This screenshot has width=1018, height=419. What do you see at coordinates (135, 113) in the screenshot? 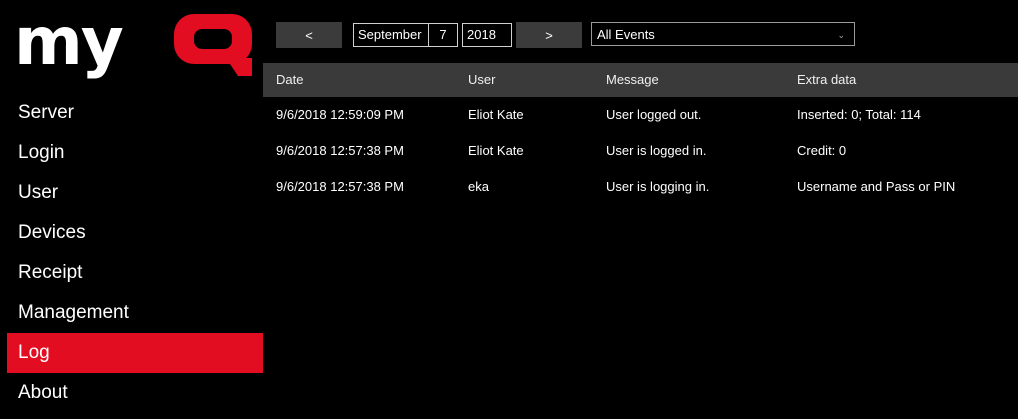
I see `sidebar-item-server: Server` at bounding box center [135, 113].